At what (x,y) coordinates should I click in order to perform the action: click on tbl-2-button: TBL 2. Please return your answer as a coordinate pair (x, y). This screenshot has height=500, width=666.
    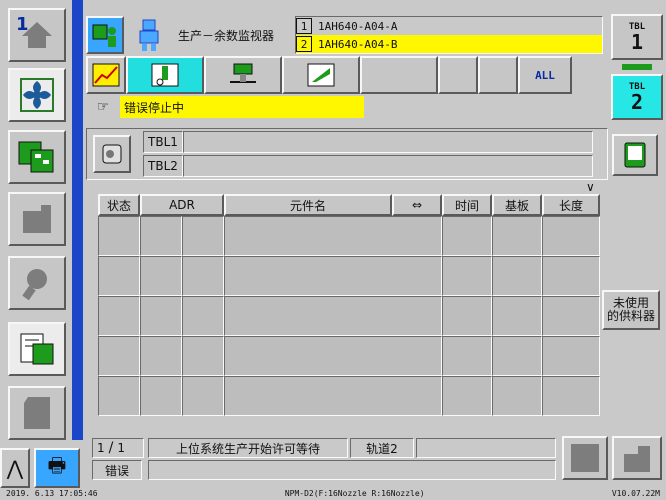
    Looking at the image, I should click on (637, 97).